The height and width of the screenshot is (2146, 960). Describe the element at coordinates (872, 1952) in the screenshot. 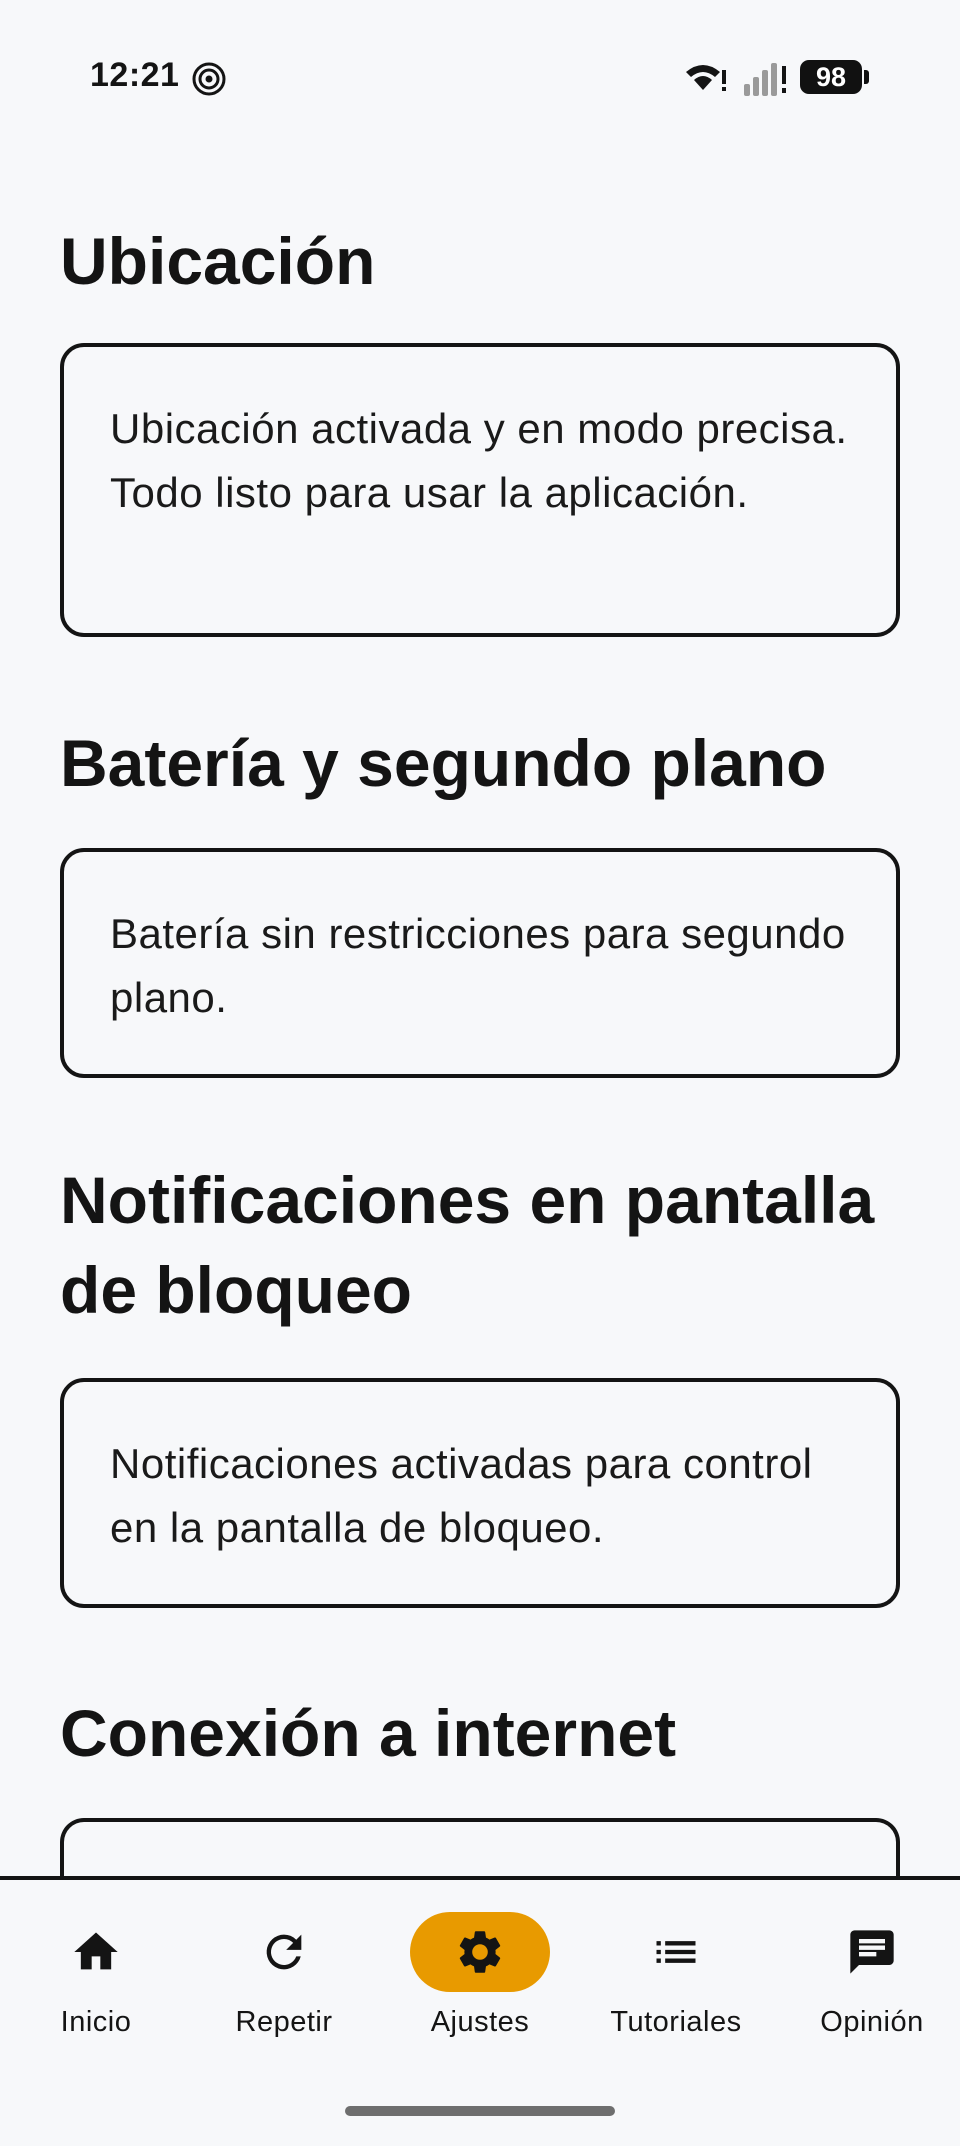

I see `feedback-icon` at that location.